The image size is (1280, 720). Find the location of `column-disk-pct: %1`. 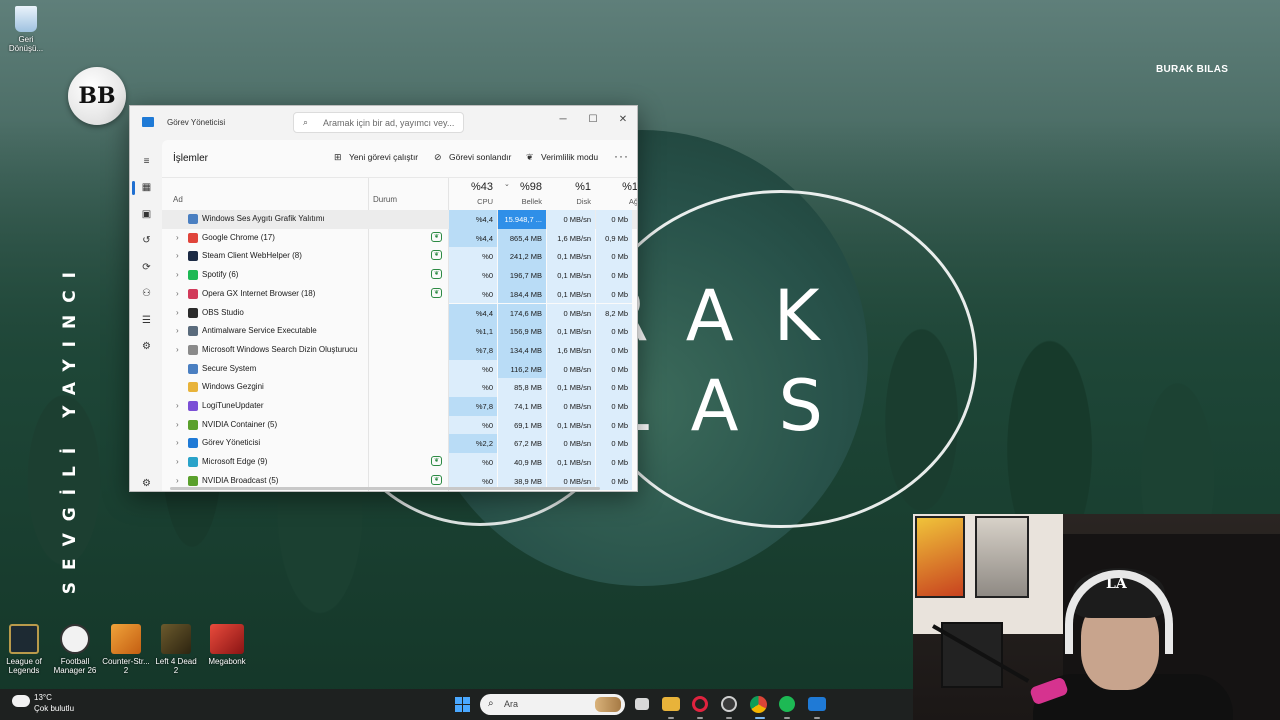

column-disk-pct: %1 is located at coordinates (569, 187).